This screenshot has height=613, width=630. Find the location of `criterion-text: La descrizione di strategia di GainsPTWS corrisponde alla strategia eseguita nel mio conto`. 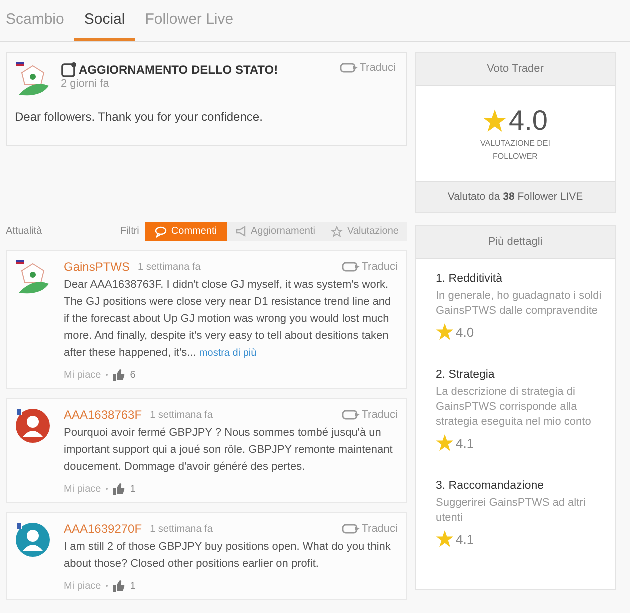

criterion-text: La descrizione di strategia di GainsPTWS corrisponde alla strategia eseguita nel mio conto is located at coordinates (514, 407).